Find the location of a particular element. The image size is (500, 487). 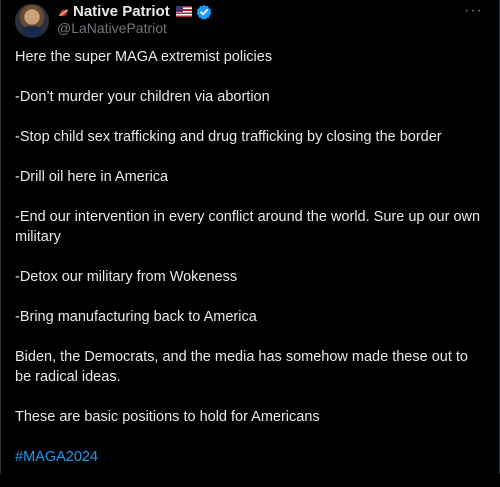

author-name-row: Native Patriot is located at coordinates (134, 11).